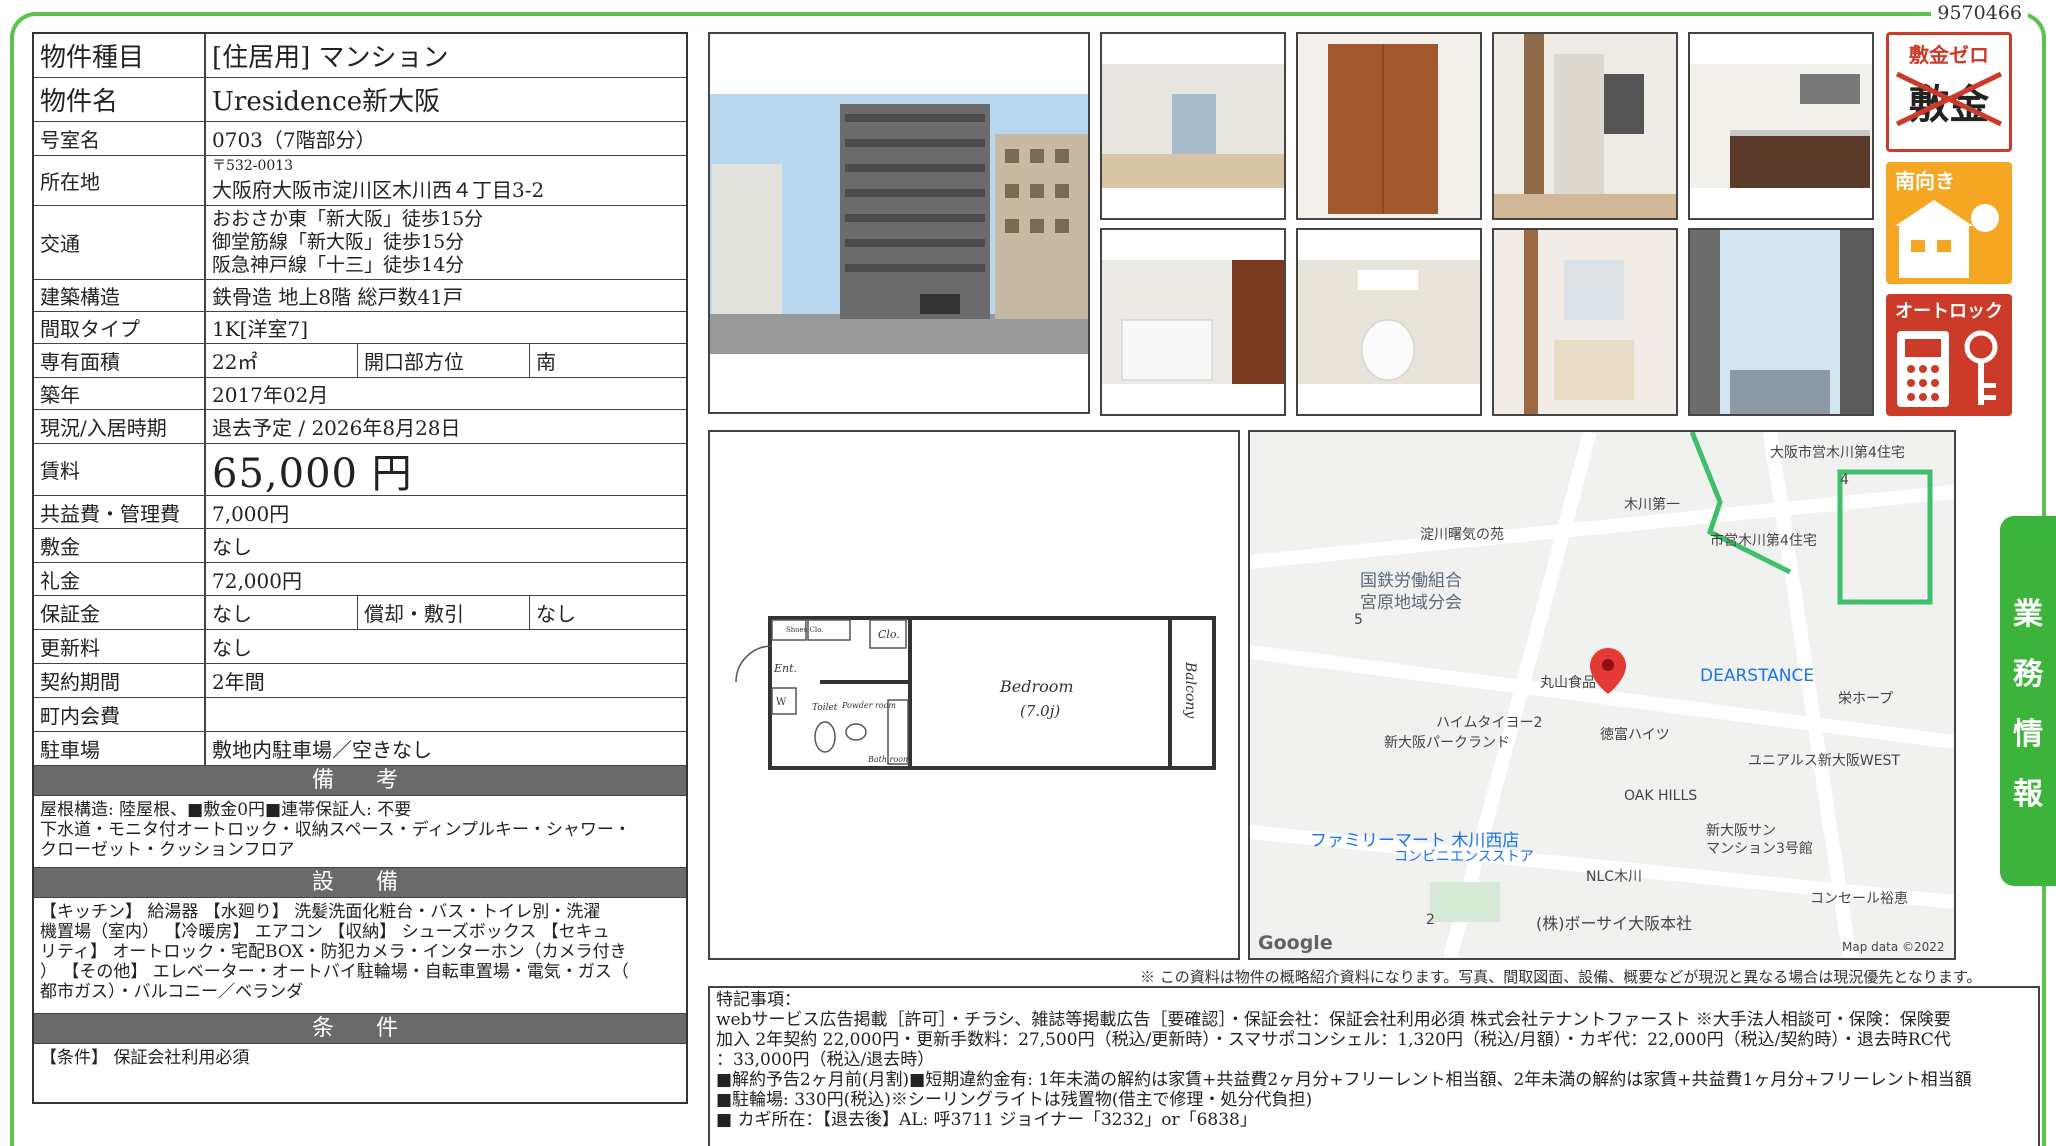 Image resolution: width=2056 pixels, height=1146 pixels. What do you see at coordinates (1190, 690) in the screenshot?
I see `plan-label-balcony: Balcony` at bounding box center [1190, 690].